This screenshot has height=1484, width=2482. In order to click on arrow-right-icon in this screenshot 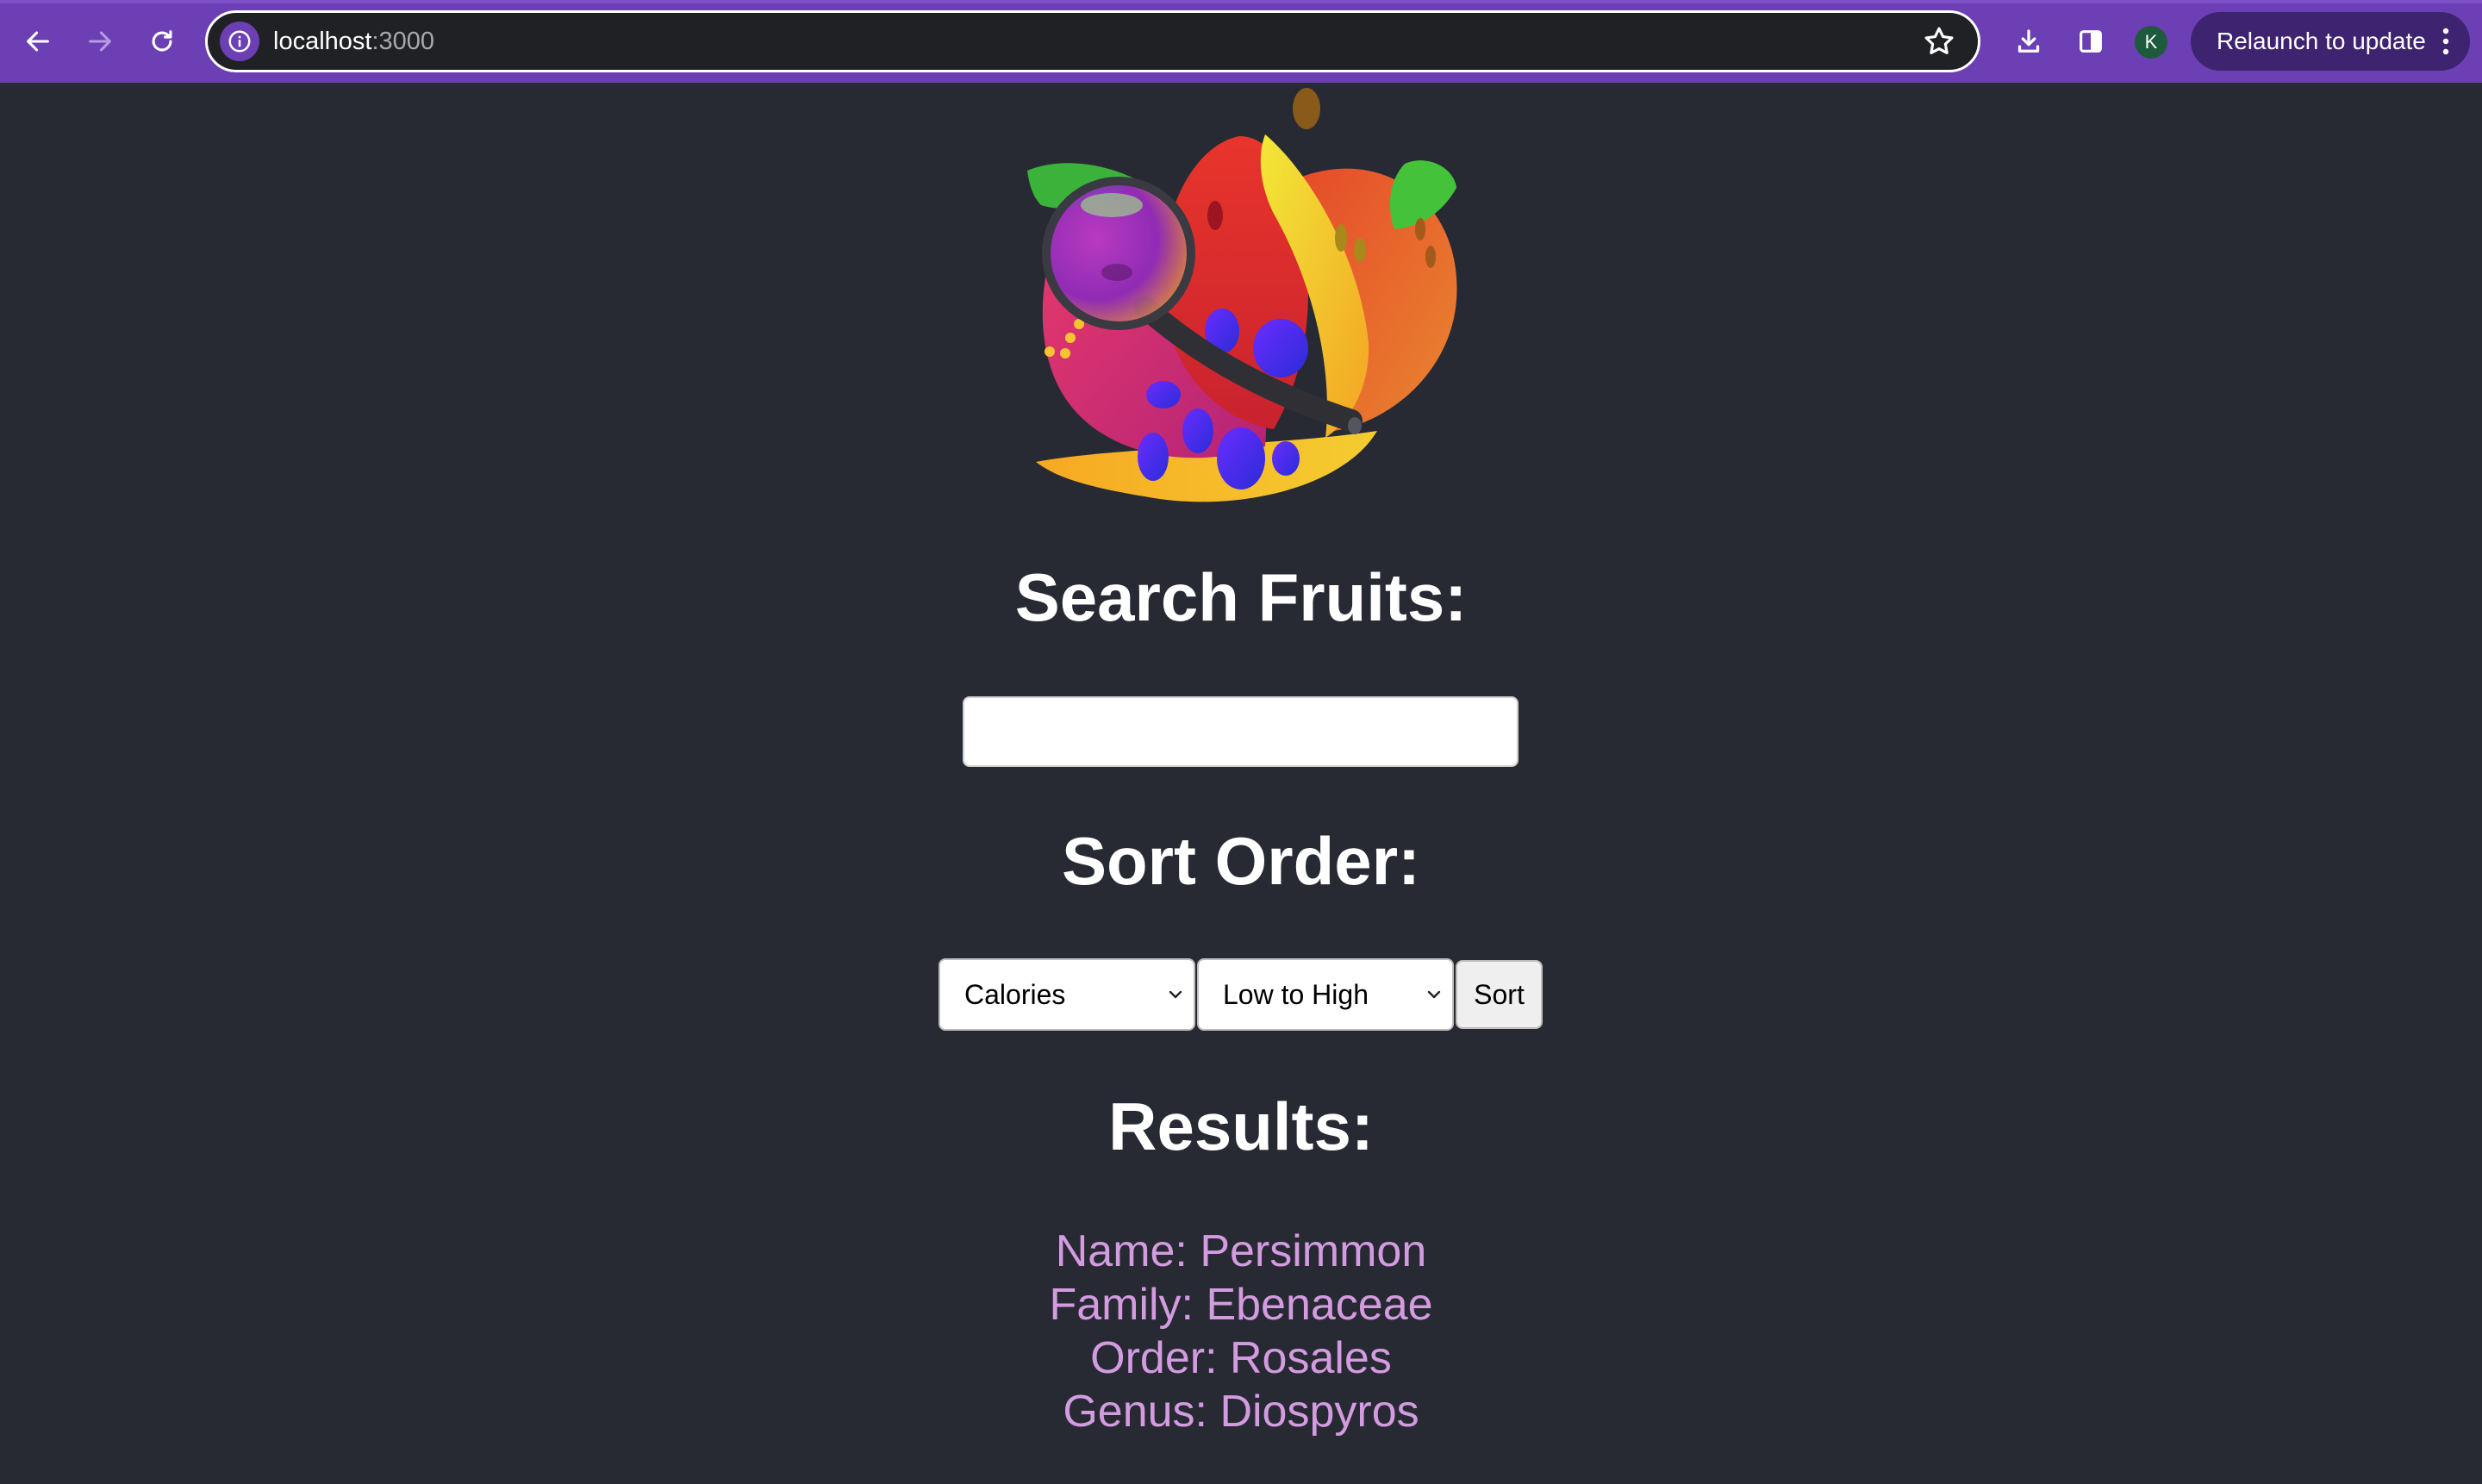, I will do `click(100, 42)`.